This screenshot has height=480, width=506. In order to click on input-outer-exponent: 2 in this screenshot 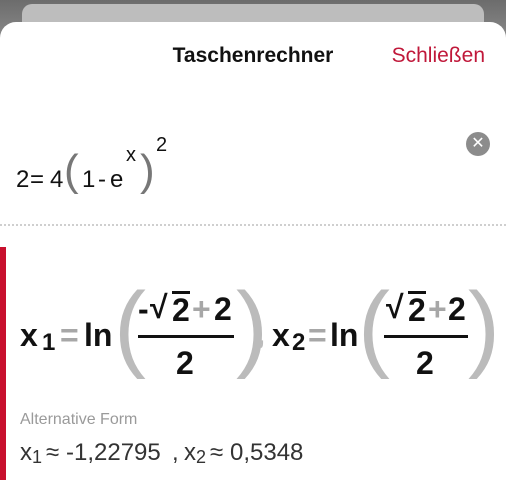, I will do `click(162, 145)`.